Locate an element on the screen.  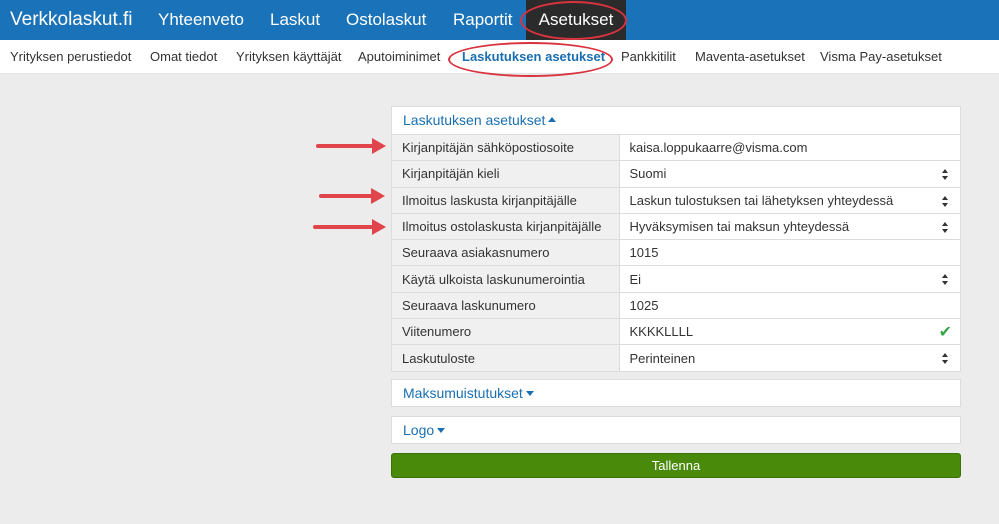
save-button: Tallenna is located at coordinates (676, 465).